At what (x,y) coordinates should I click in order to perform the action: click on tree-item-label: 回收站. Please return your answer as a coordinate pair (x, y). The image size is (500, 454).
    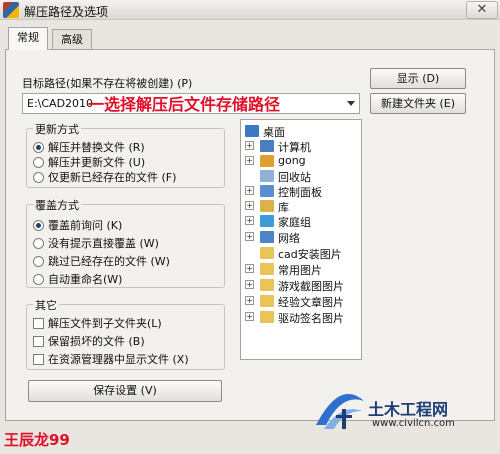
    Looking at the image, I should click on (294, 177).